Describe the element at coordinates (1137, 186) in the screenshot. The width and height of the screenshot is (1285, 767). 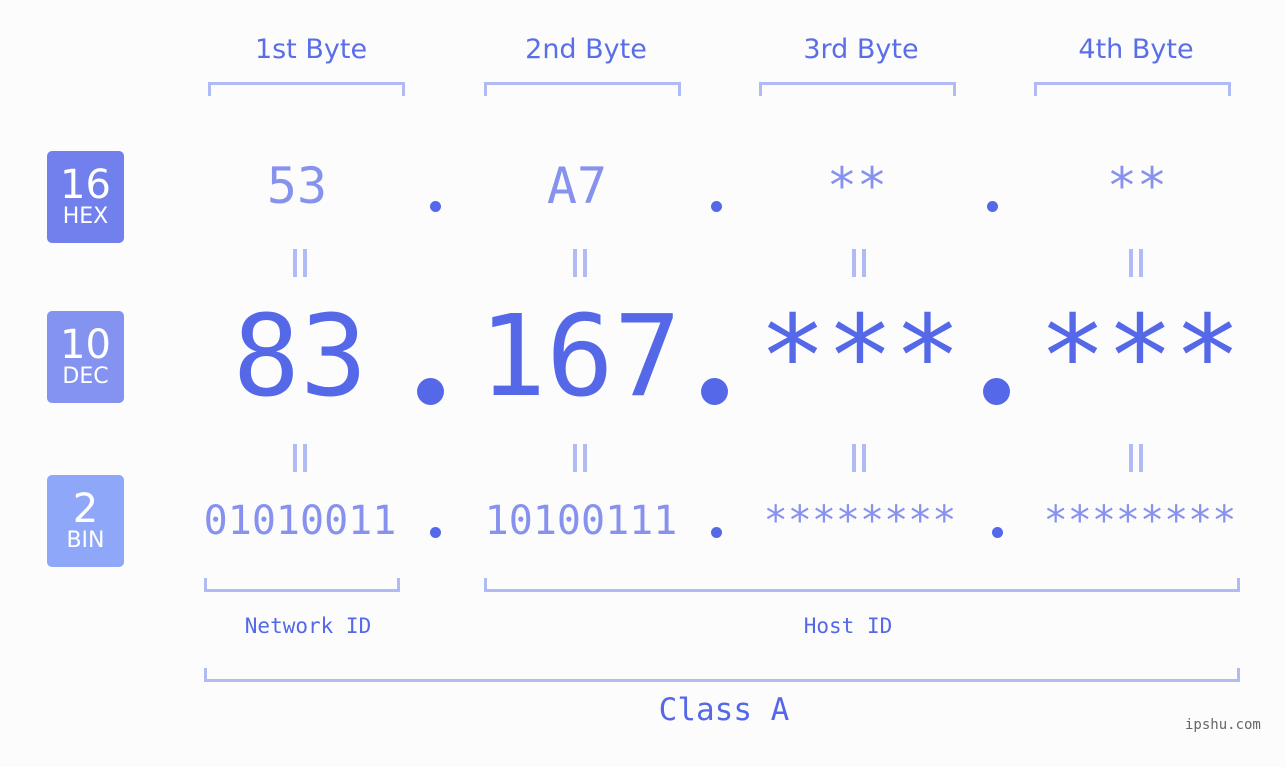
I see `hex-value-4: **` at that location.